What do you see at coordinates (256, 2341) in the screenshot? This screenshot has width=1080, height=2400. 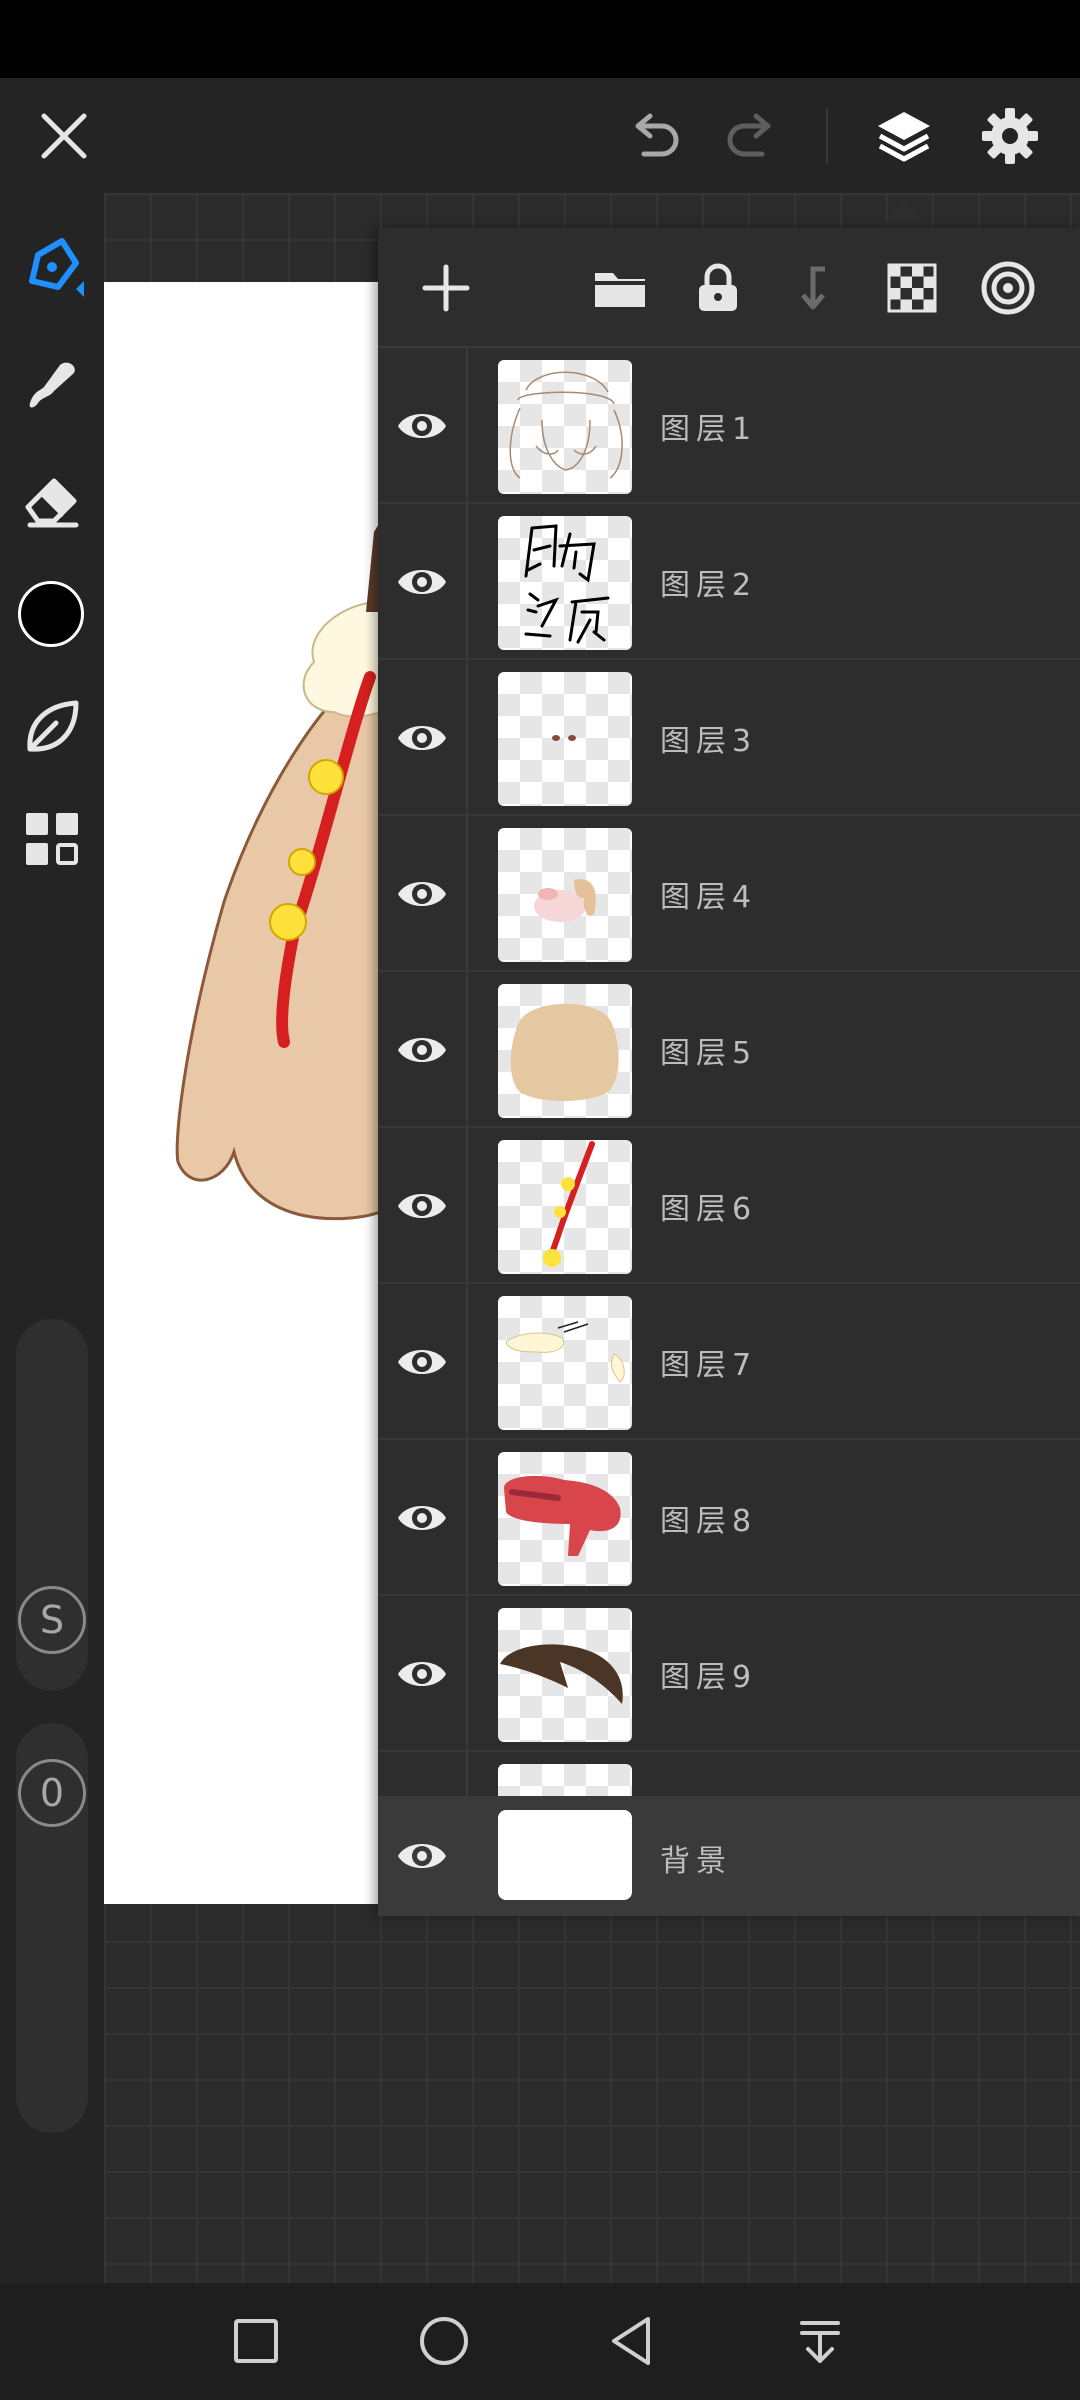 I see `recent-apps-icon` at bounding box center [256, 2341].